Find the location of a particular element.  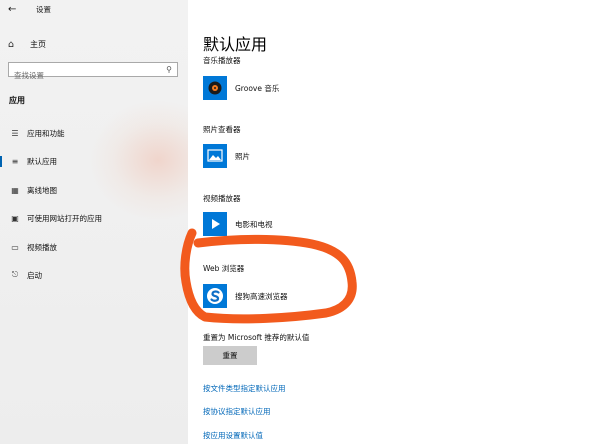

search-box: ⚲ is located at coordinates (93, 72).